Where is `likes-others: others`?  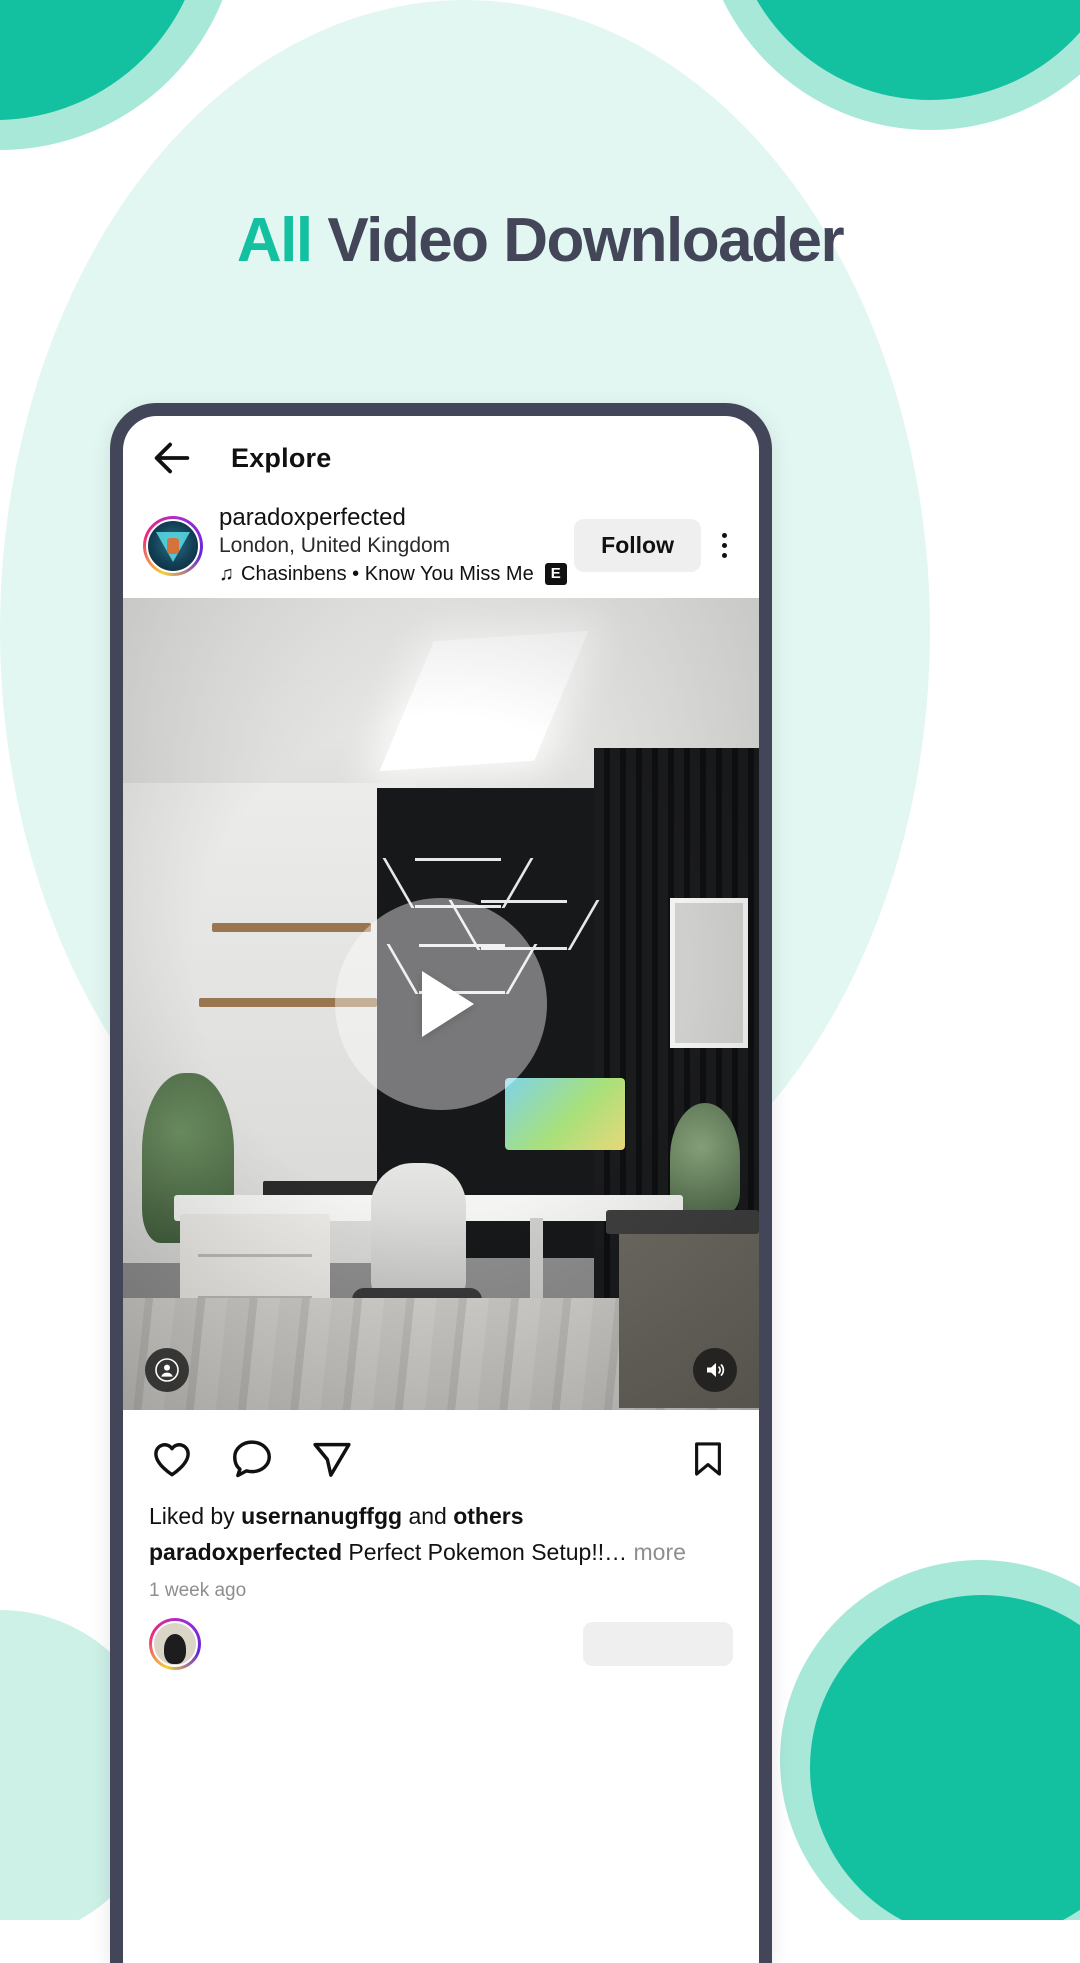
likes-others: others is located at coordinates (488, 1516).